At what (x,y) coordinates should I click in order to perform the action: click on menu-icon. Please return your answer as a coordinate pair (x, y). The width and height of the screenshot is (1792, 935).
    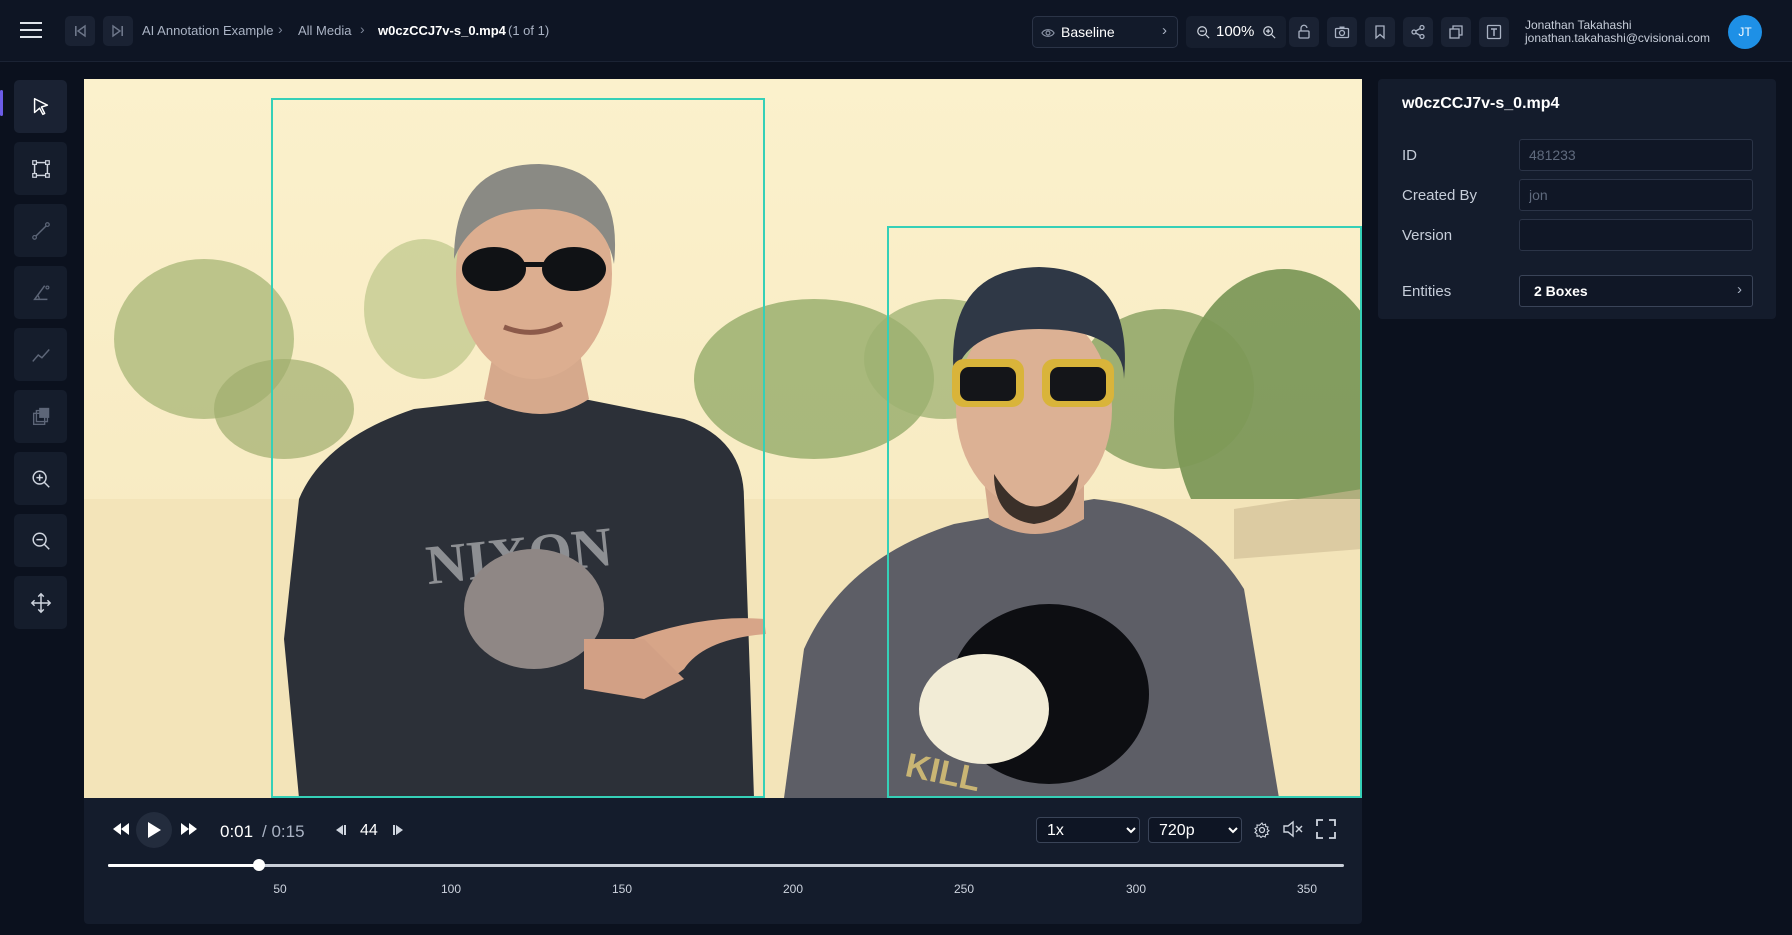
    Looking at the image, I should click on (31, 30).